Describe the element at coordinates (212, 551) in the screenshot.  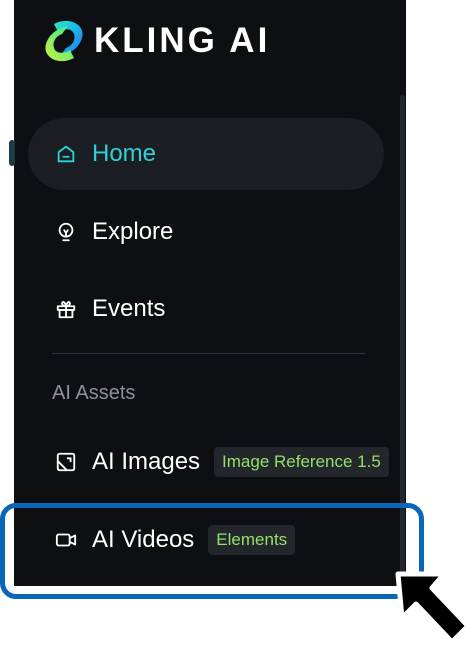
I see `highlight-box` at that location.